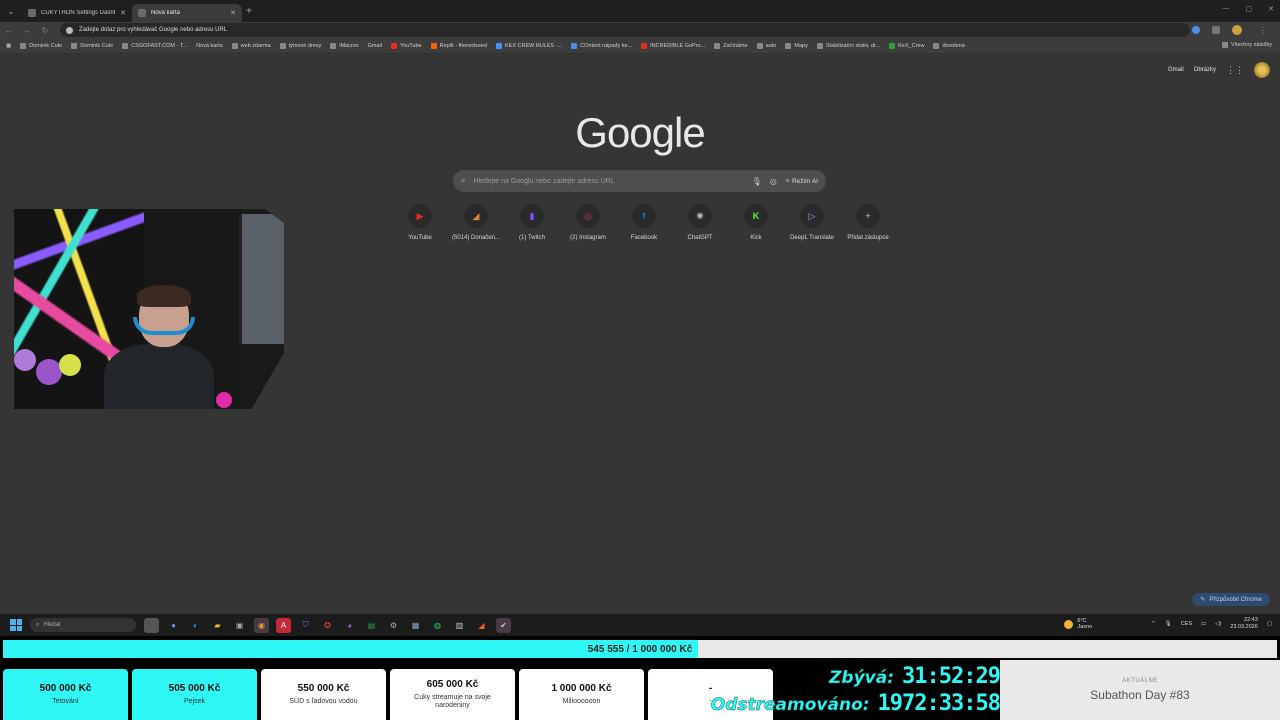 The width and height of the screenshot is (1280, 720). I want to click on images-link: Obrázky, so click(1205, 70).